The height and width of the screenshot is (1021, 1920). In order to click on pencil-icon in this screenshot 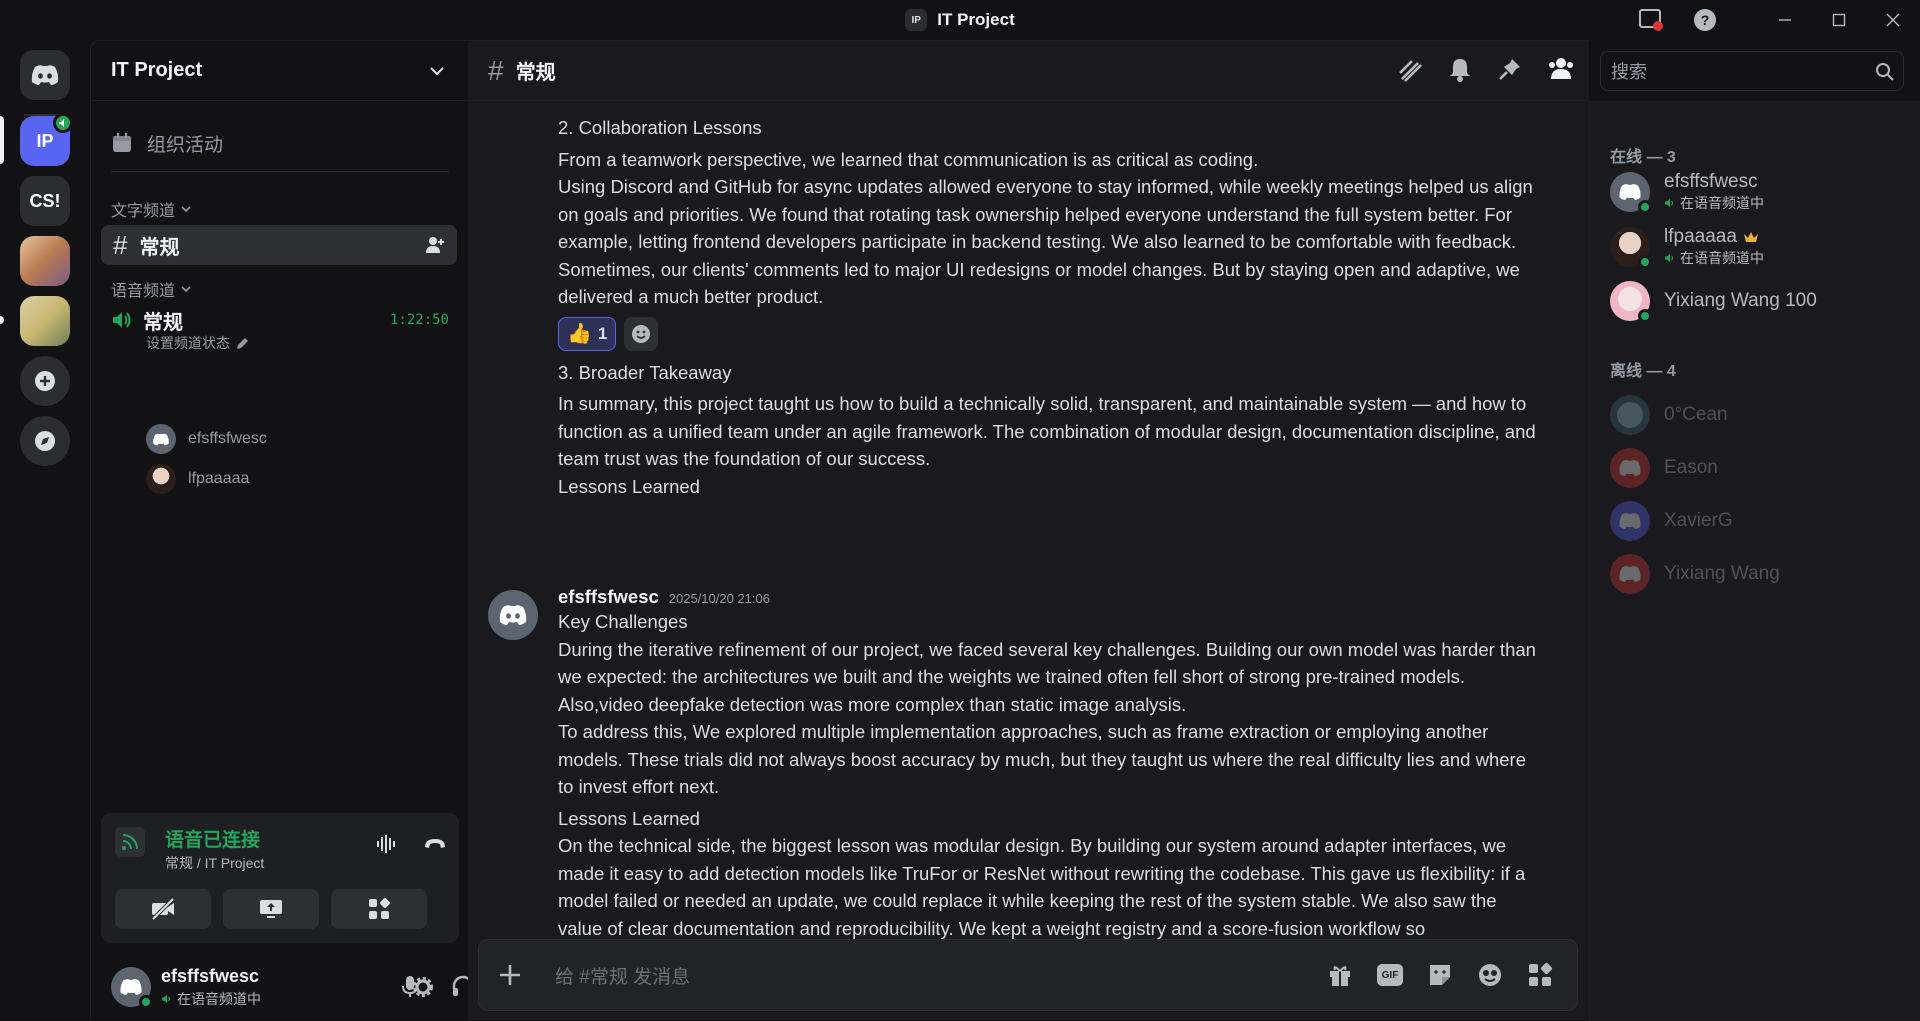, I will do `click(242, 343)`.